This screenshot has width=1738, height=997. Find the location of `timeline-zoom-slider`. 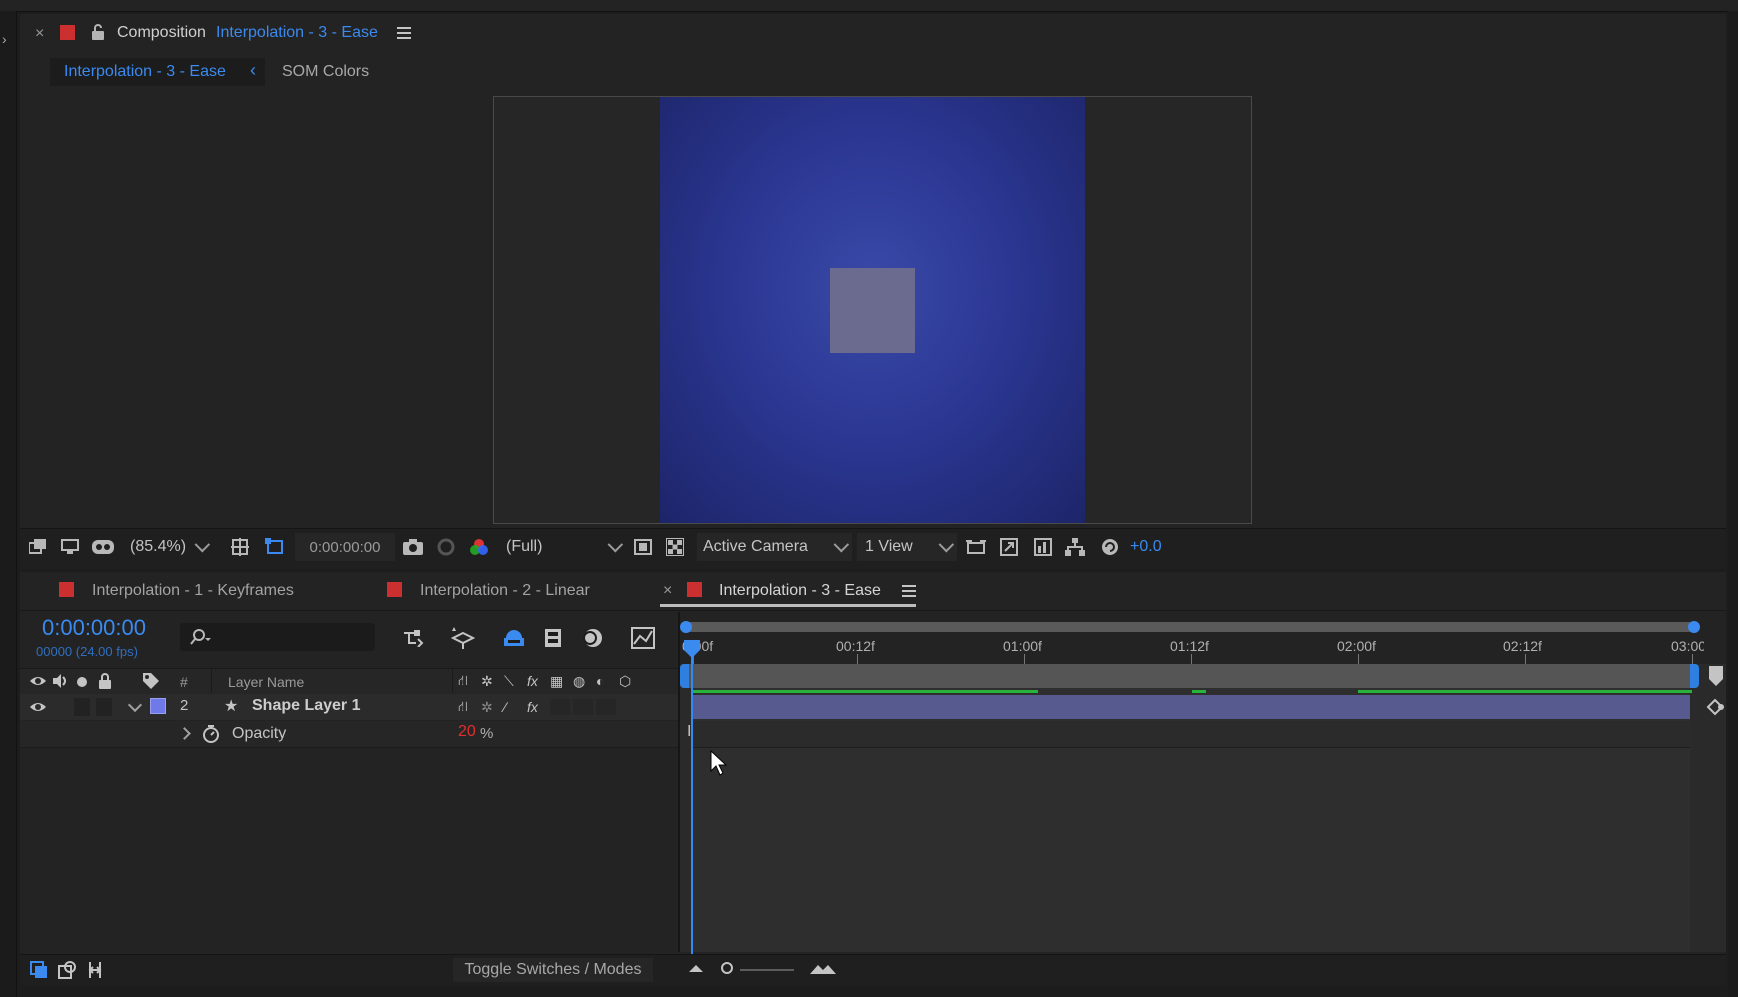

timeline-zoom-slider is located at coordinates (767, 970).